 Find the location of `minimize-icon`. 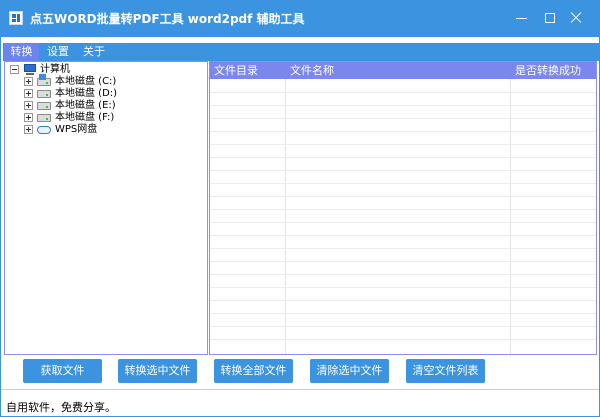

minimize-icon is located at coordinates (521, 18).